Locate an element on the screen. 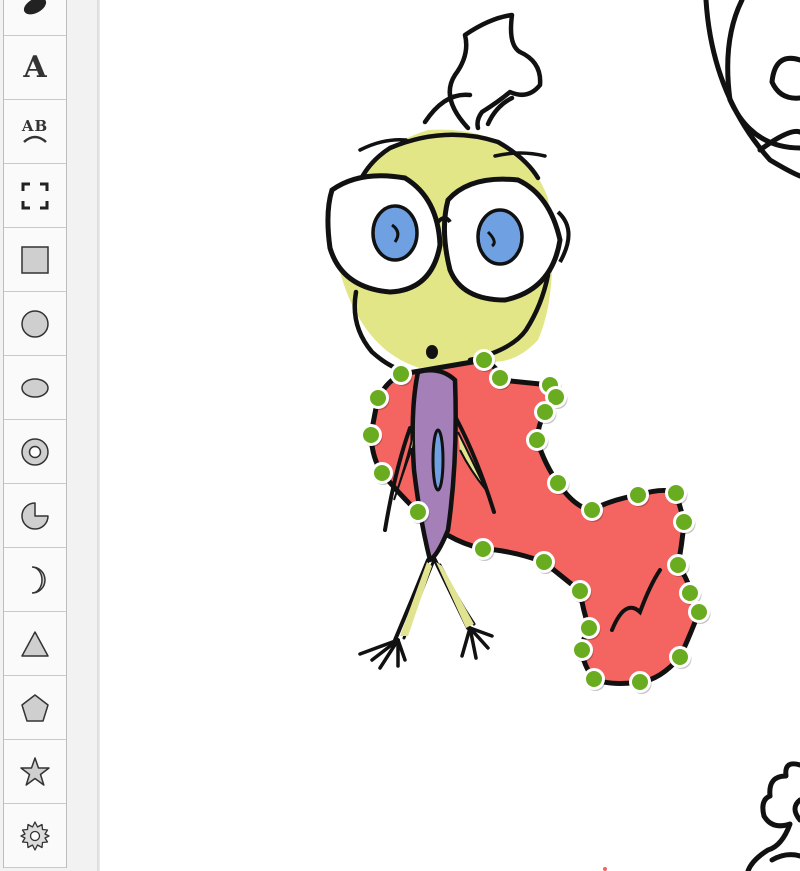 The width and height of the screenshot is (800, 871). tool-star is located at coordinates (35, 772).